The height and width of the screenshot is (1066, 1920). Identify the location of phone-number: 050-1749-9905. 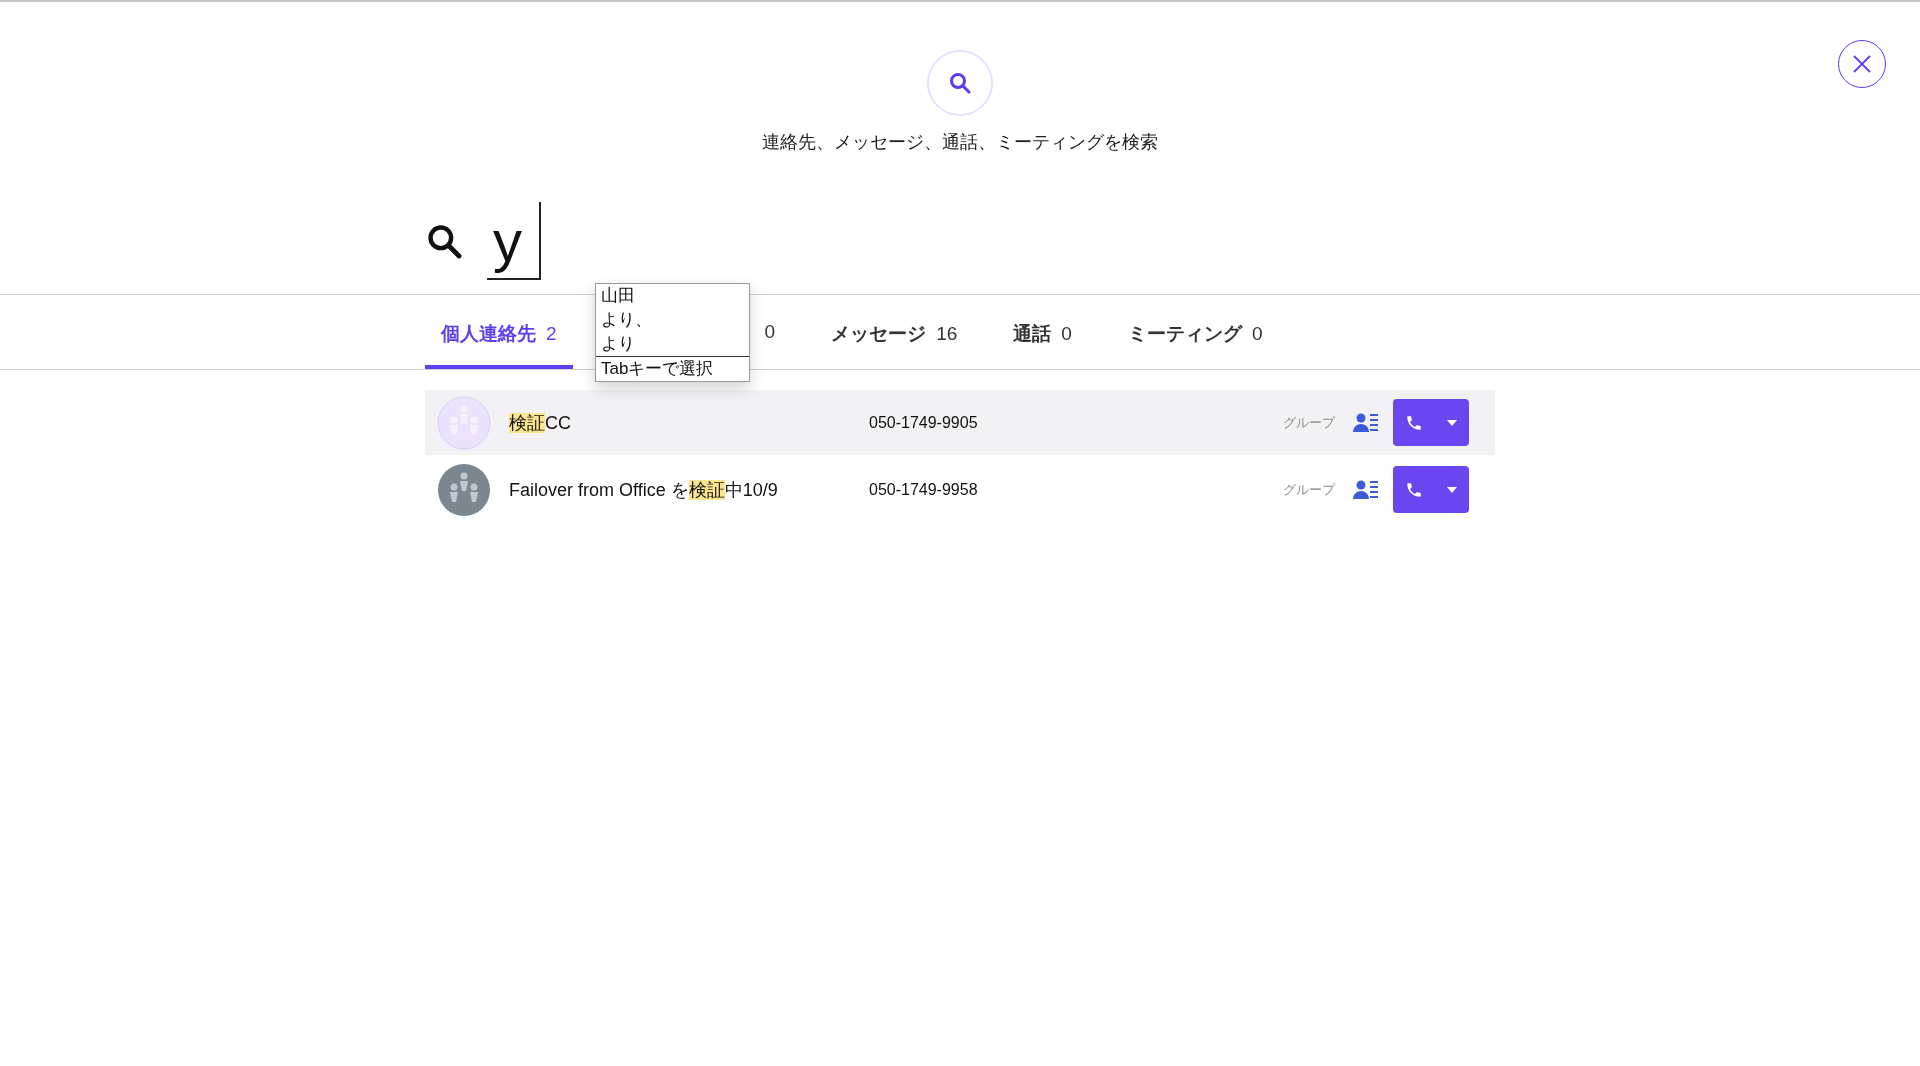
(924, 422).